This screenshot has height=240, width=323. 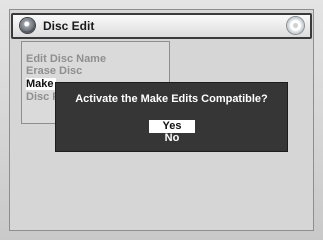 I want to click on remote-disc-icon, so click(x=27, y=25).